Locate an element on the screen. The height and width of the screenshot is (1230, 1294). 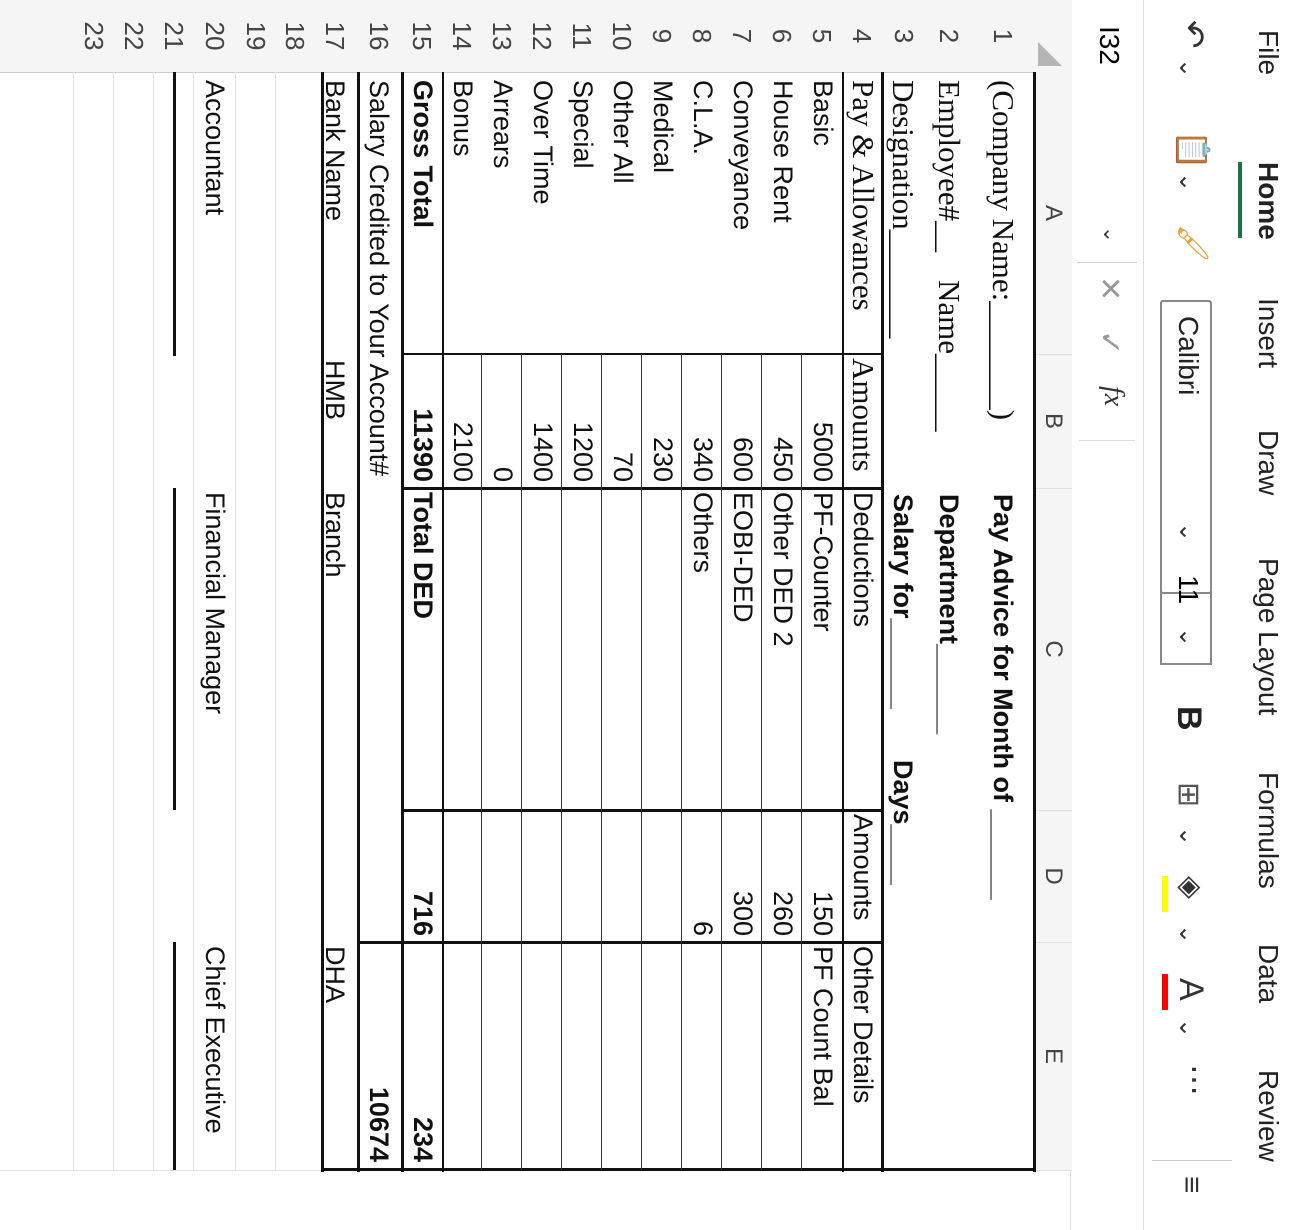
tab-formulas: Formulas is located at coordinates (1268, 830).